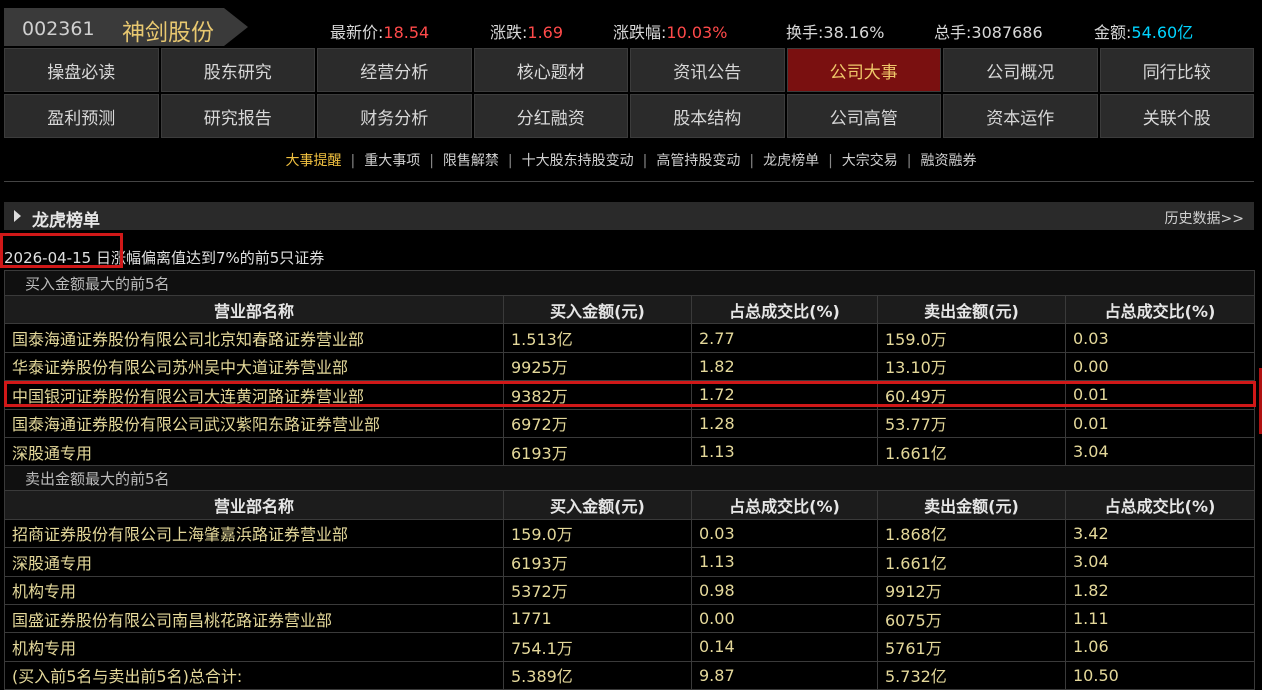  I want to click on cell-buy: 1.513亿, so click(597, 338).